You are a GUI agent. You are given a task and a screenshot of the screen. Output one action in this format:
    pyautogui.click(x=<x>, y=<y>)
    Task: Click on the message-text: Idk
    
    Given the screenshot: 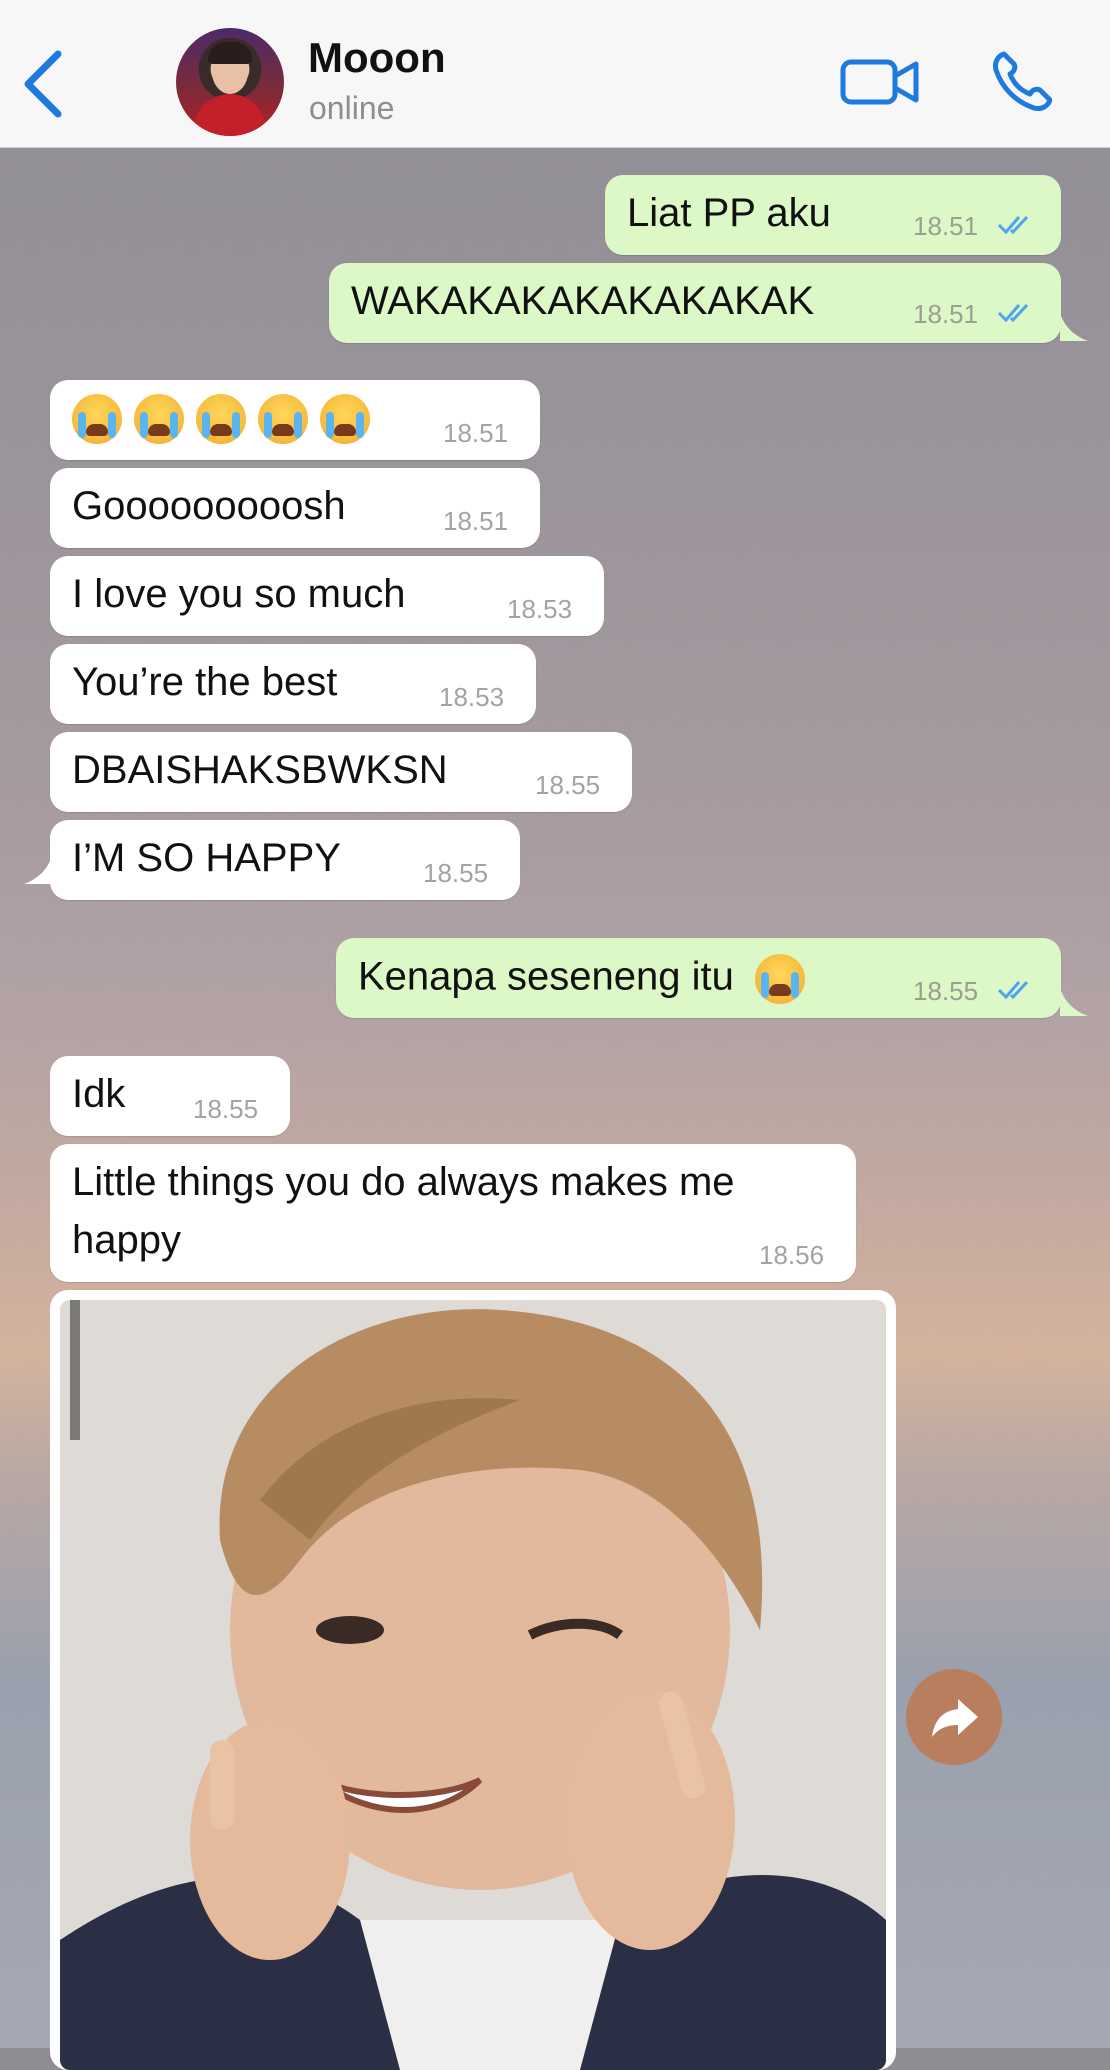 What is the action you would take?
    pyautogui.click(x=99, y=1094)
    